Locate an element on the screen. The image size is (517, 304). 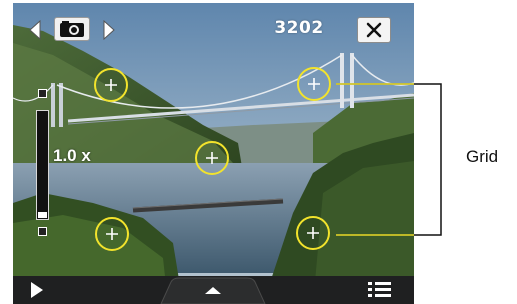
expand-panel-button is located at coordinates (213, 290).